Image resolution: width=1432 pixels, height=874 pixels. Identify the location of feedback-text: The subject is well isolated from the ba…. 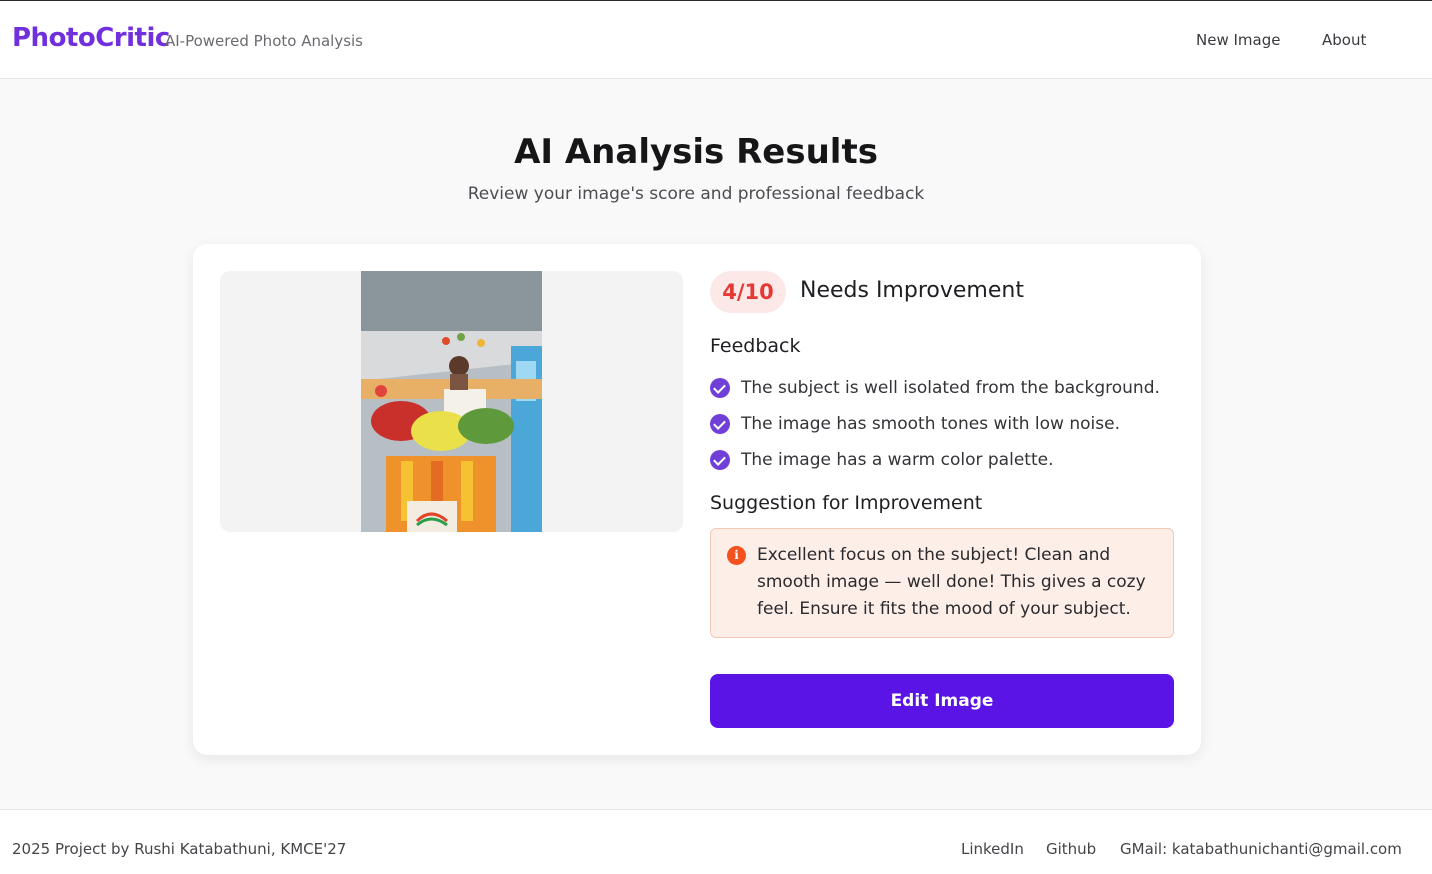
(950, 388).